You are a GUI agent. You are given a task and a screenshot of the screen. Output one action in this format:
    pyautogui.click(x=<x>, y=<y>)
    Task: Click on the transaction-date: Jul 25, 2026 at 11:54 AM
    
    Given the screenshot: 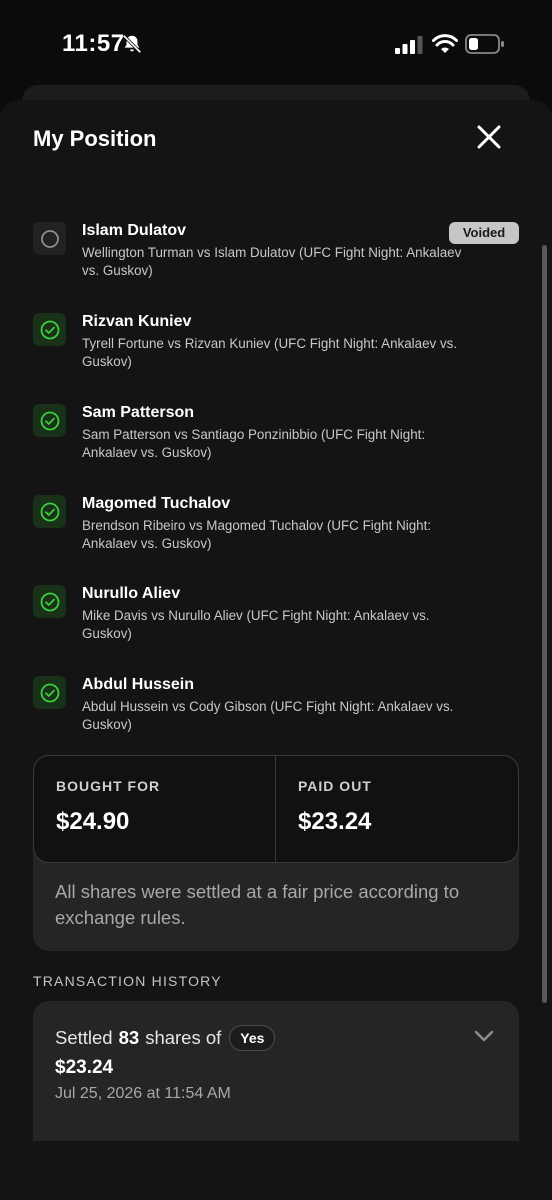 What is the action you would take?
    pyautogui.click(x=143, y=1093)
    